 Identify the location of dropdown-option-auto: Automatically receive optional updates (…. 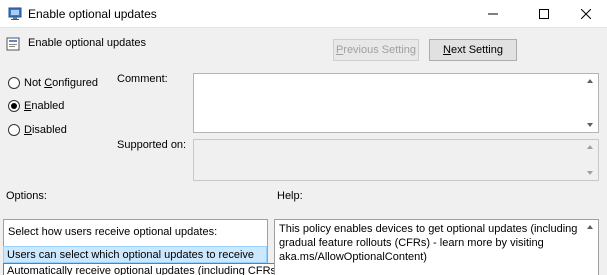
(151, 269).